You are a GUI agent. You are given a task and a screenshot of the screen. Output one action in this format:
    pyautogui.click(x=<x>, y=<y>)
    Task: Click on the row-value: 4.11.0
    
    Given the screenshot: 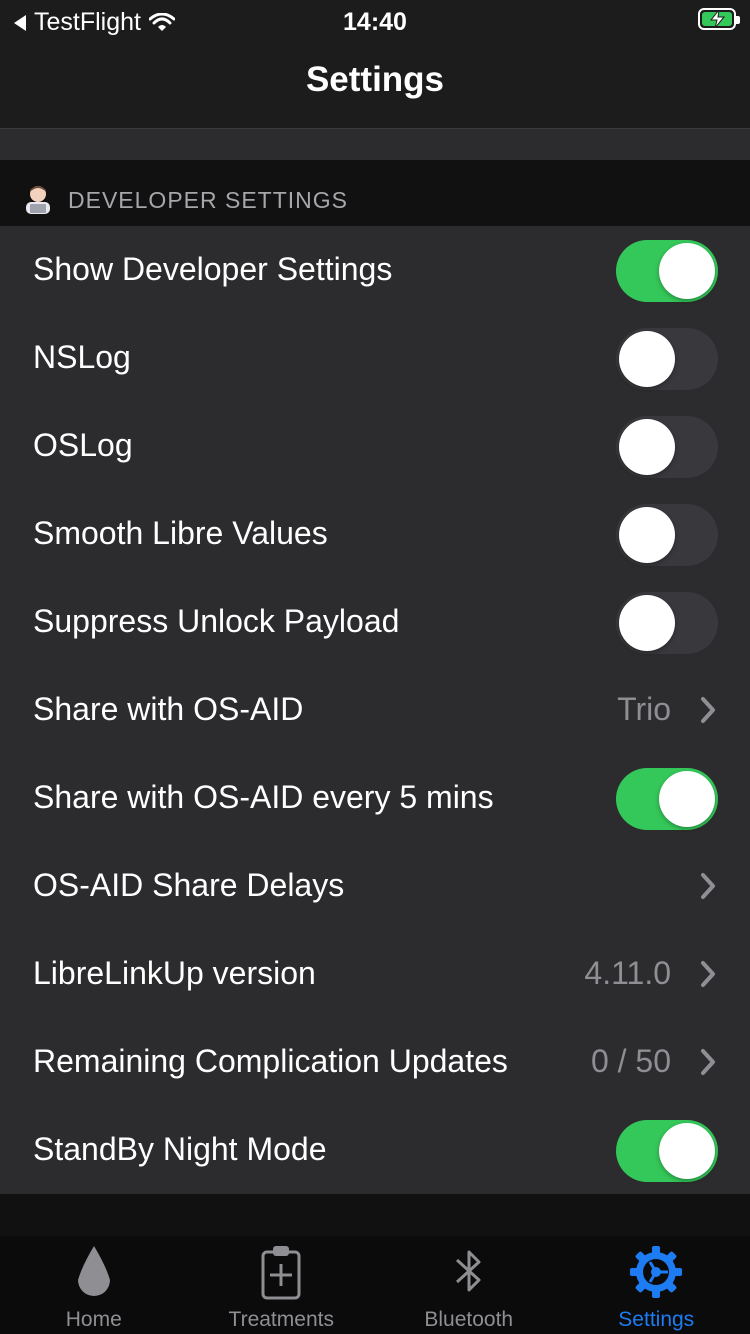 What is the action you would take?
    pyautogui.click(x=627, y=973)
    